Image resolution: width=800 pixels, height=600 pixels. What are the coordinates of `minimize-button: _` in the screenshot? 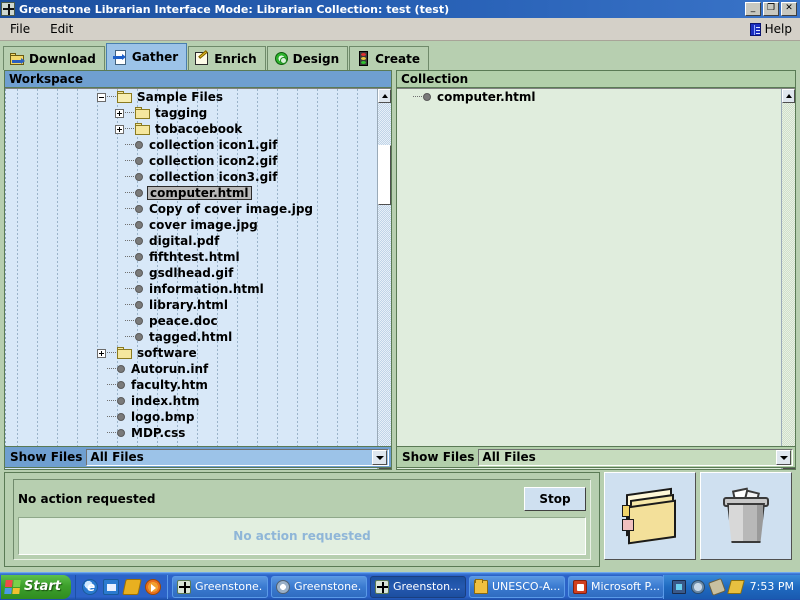 It's located at (753, 9).